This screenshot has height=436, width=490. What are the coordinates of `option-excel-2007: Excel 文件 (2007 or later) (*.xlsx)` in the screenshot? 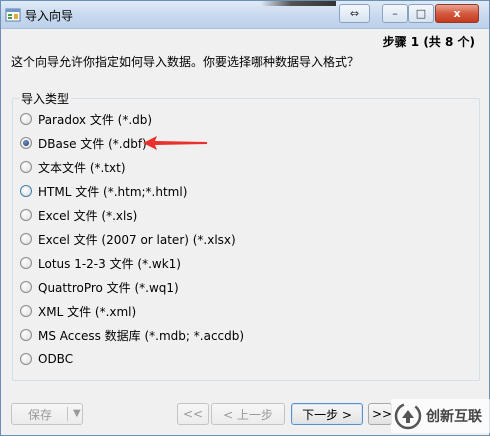 It's located at (128, 239).